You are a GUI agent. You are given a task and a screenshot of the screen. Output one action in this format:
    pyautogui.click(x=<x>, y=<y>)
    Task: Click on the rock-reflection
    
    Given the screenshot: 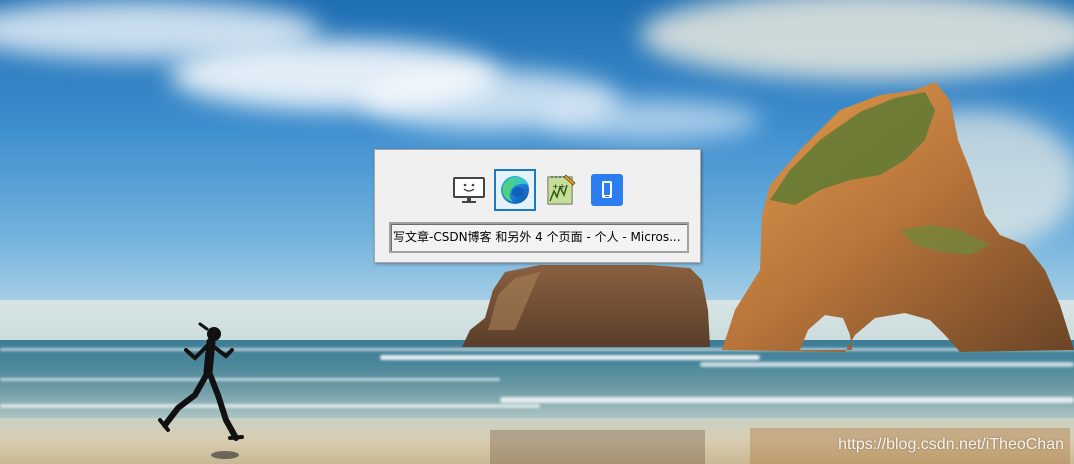 What is the action you would take?
    pyautogui.click(x=597, y=447)
    